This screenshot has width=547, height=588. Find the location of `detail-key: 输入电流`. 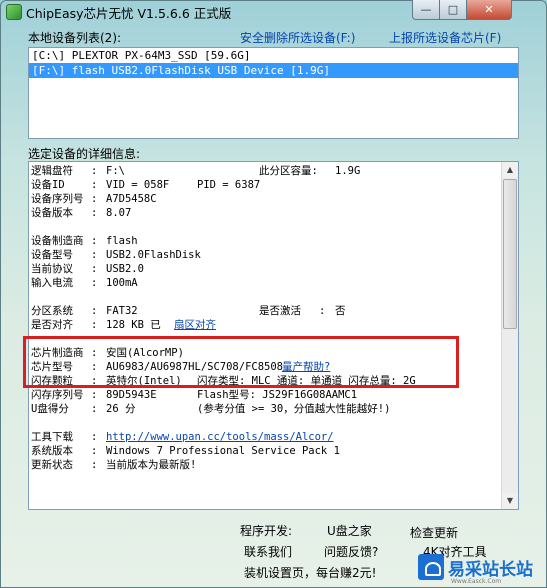

detail-key: 输入电流 is located at coordinates (52, 283).